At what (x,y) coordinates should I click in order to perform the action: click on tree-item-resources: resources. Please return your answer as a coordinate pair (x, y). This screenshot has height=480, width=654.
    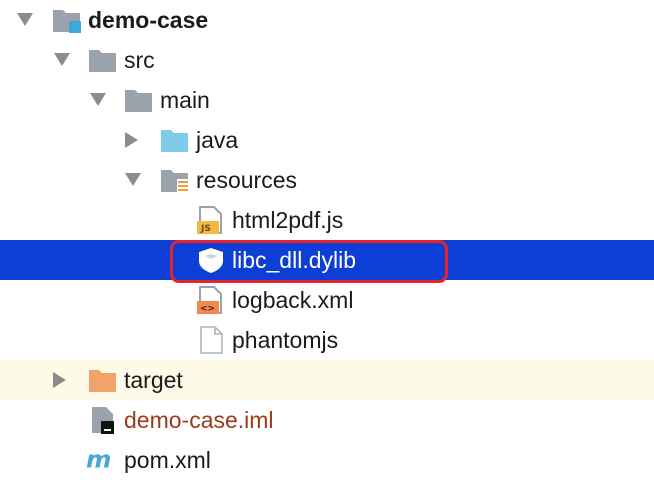
    Looking at the image, I should click on (327, 180).